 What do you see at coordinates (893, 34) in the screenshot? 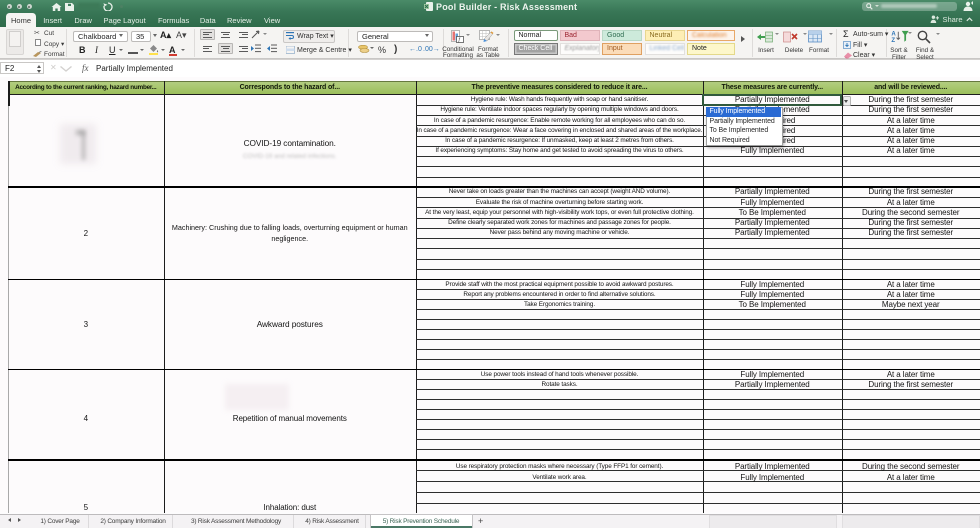
I see `svg-text: A` at bounding box center [893, 34].